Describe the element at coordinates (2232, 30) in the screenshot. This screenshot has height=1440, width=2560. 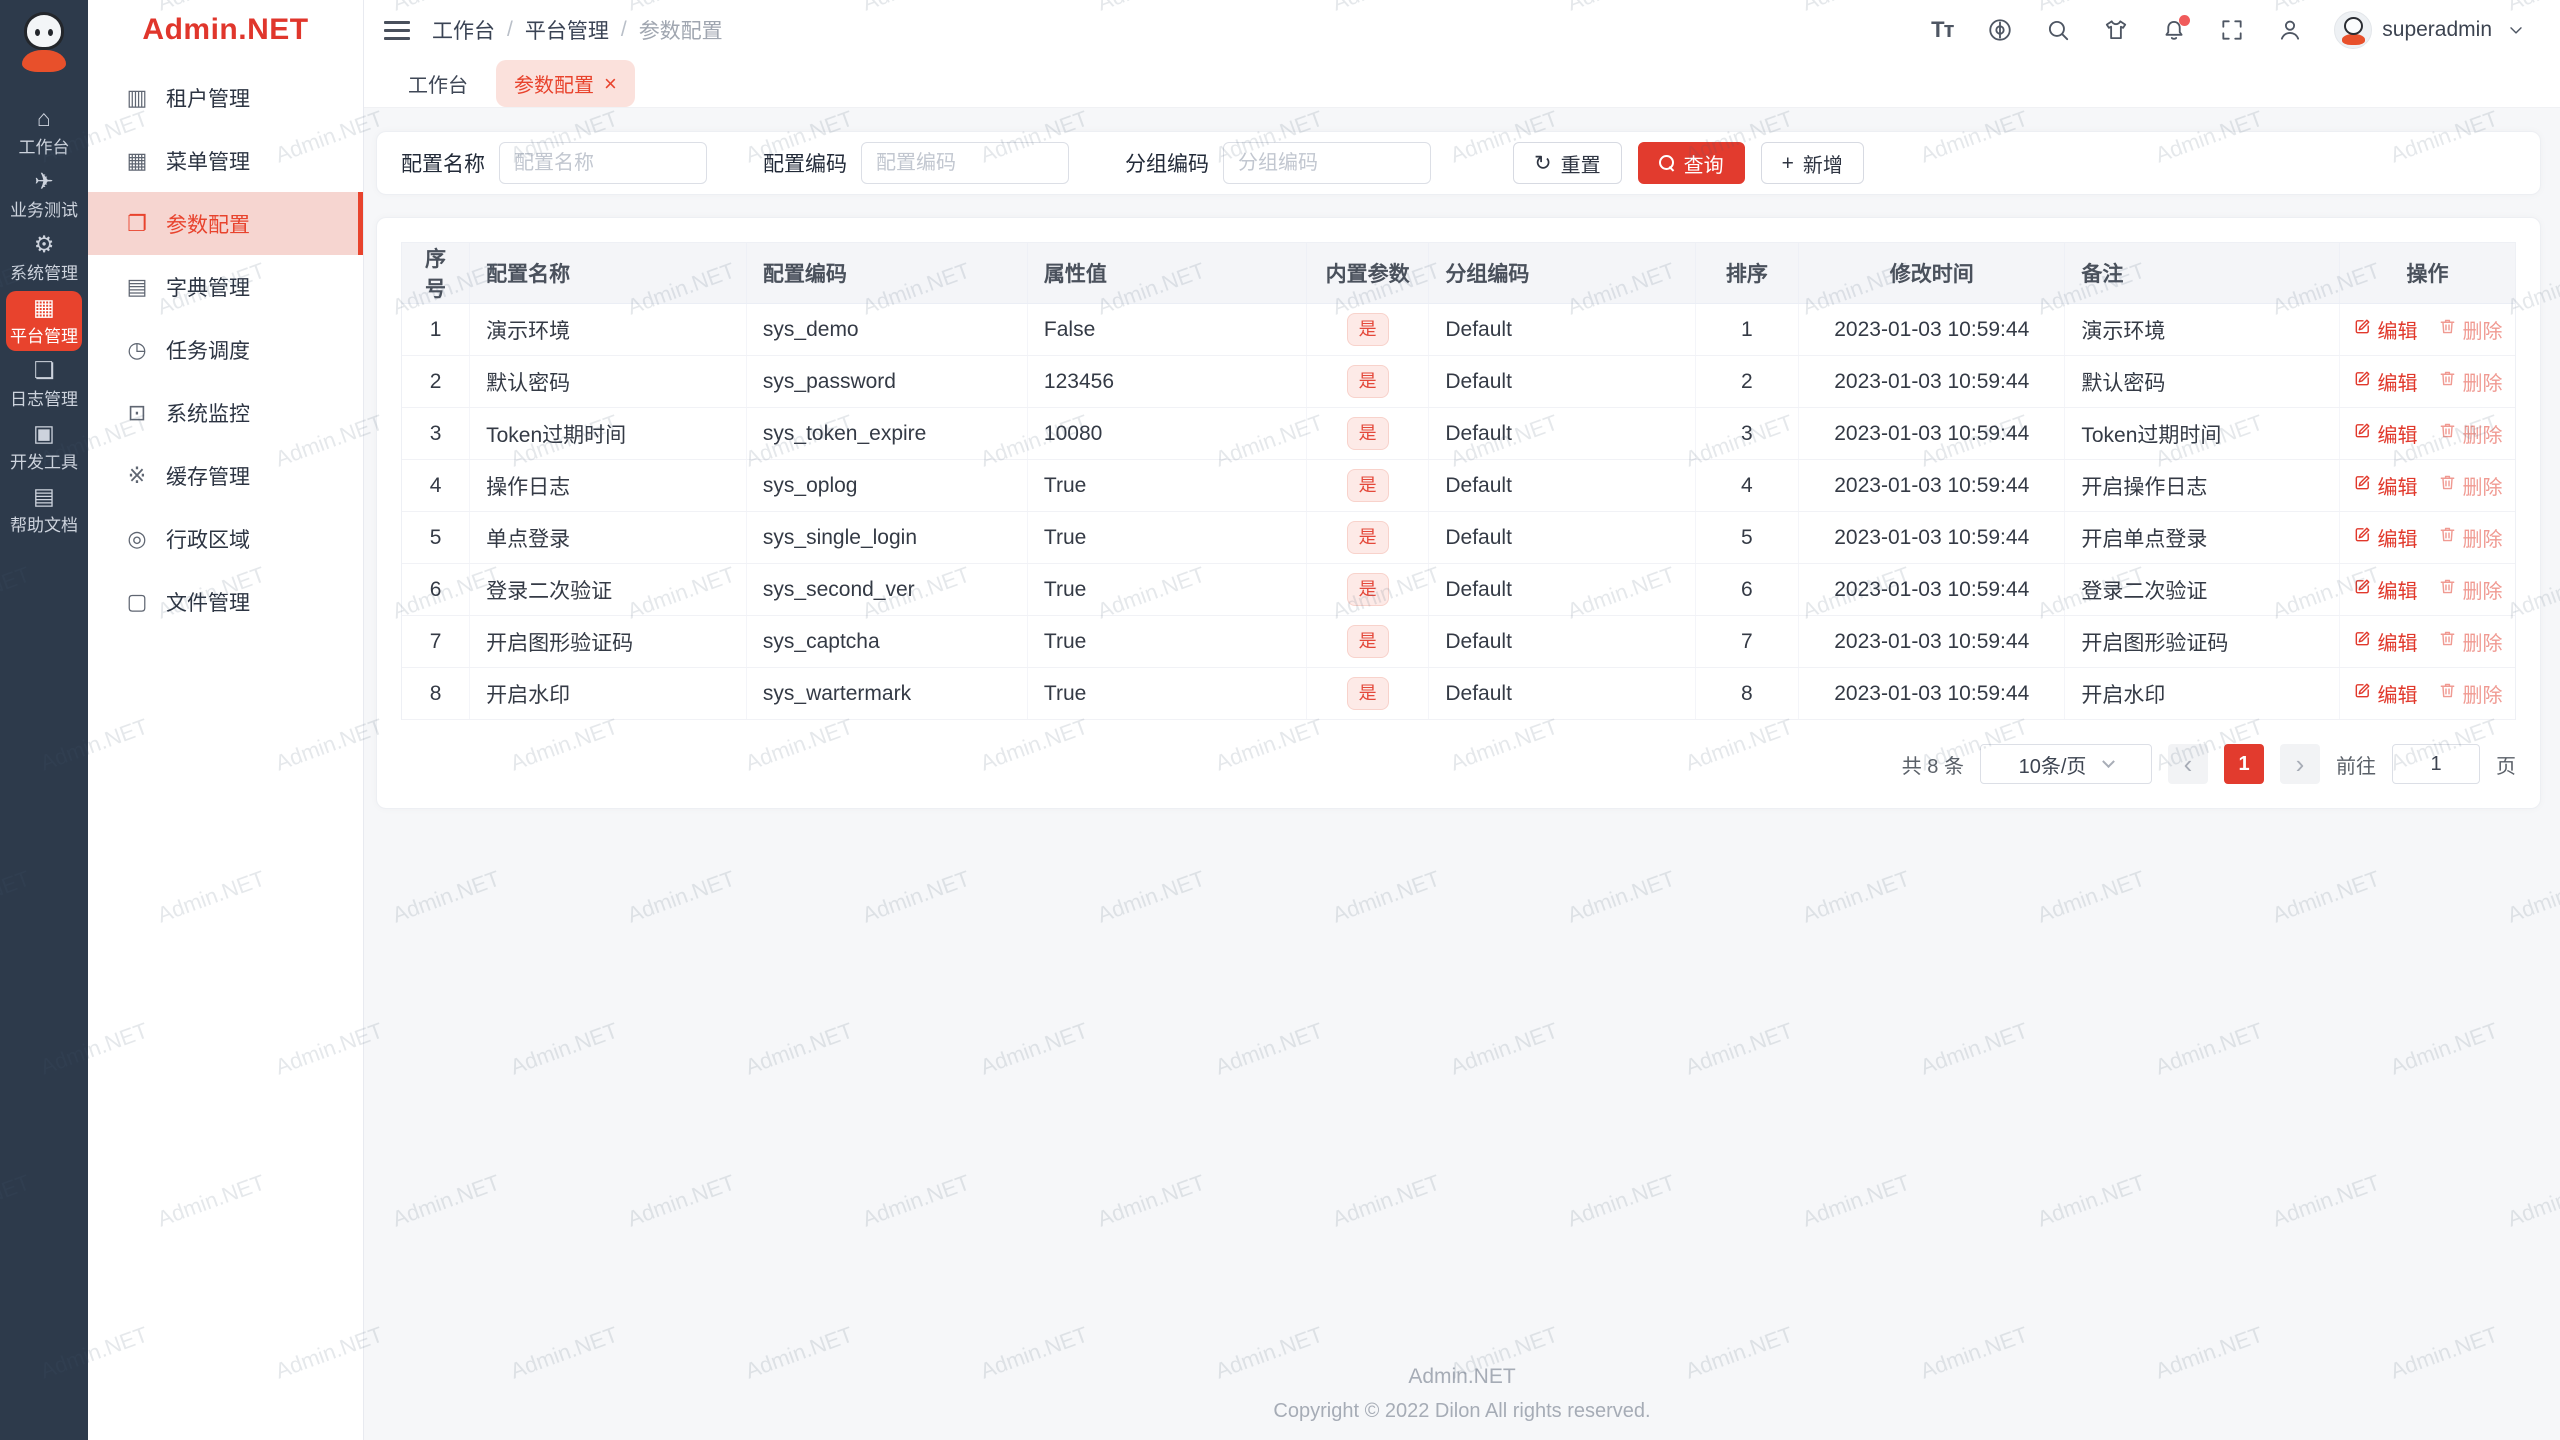
I see `fullscreen-icon` at that location.